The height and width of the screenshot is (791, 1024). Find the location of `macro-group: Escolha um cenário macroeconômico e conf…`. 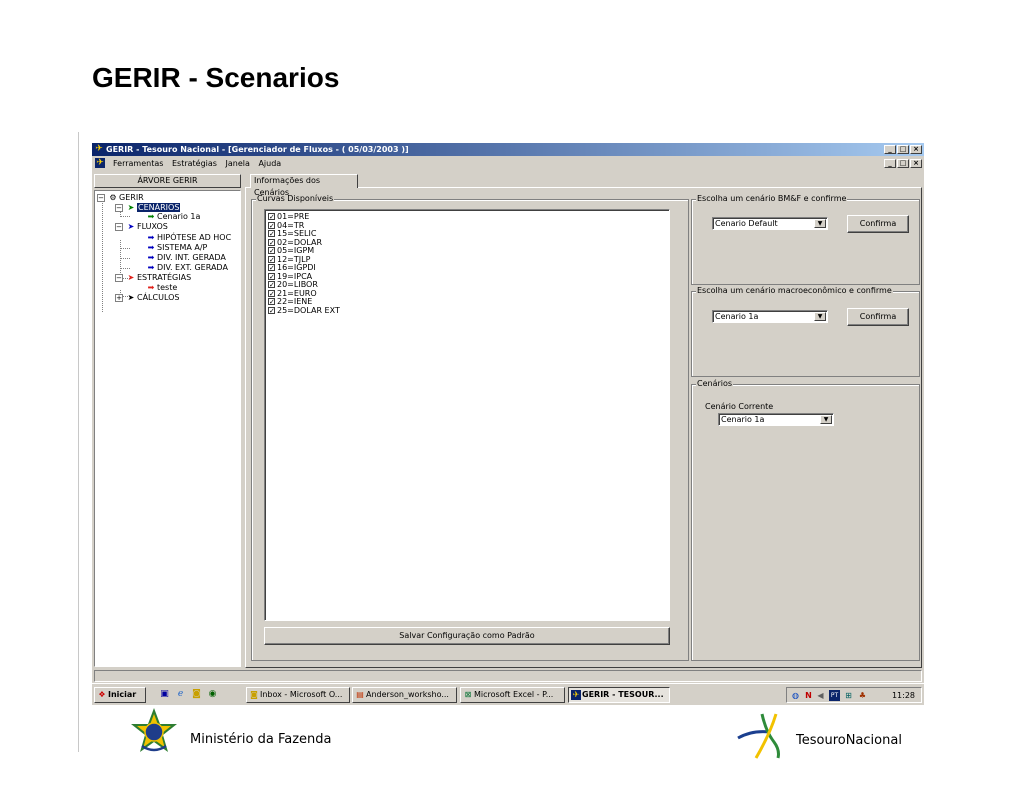

macro-group: Escolha um cenário macroeconômico e conf… is located at coordinates (805, 331).